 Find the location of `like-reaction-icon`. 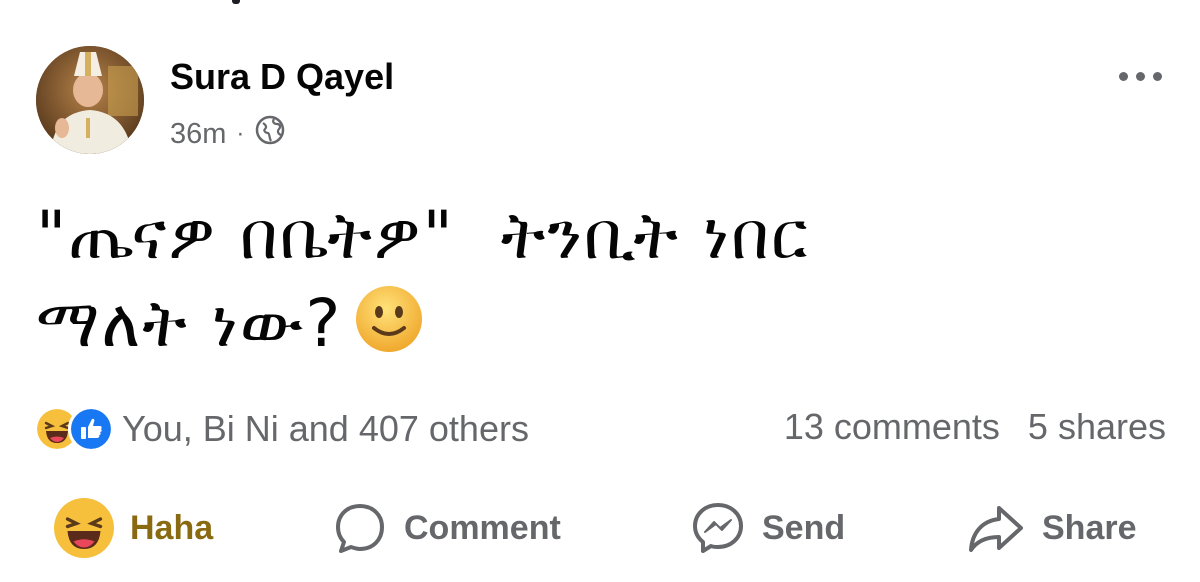

like-reaction-icon is located at coordinates (91, 429).